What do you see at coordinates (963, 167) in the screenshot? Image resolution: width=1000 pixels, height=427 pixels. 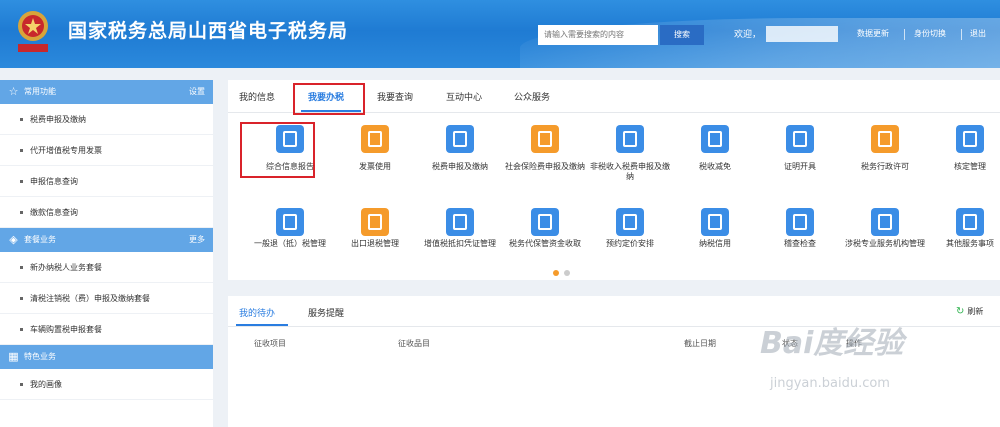 I see `service-label: 核定管理` at bounding box center [963, 167].